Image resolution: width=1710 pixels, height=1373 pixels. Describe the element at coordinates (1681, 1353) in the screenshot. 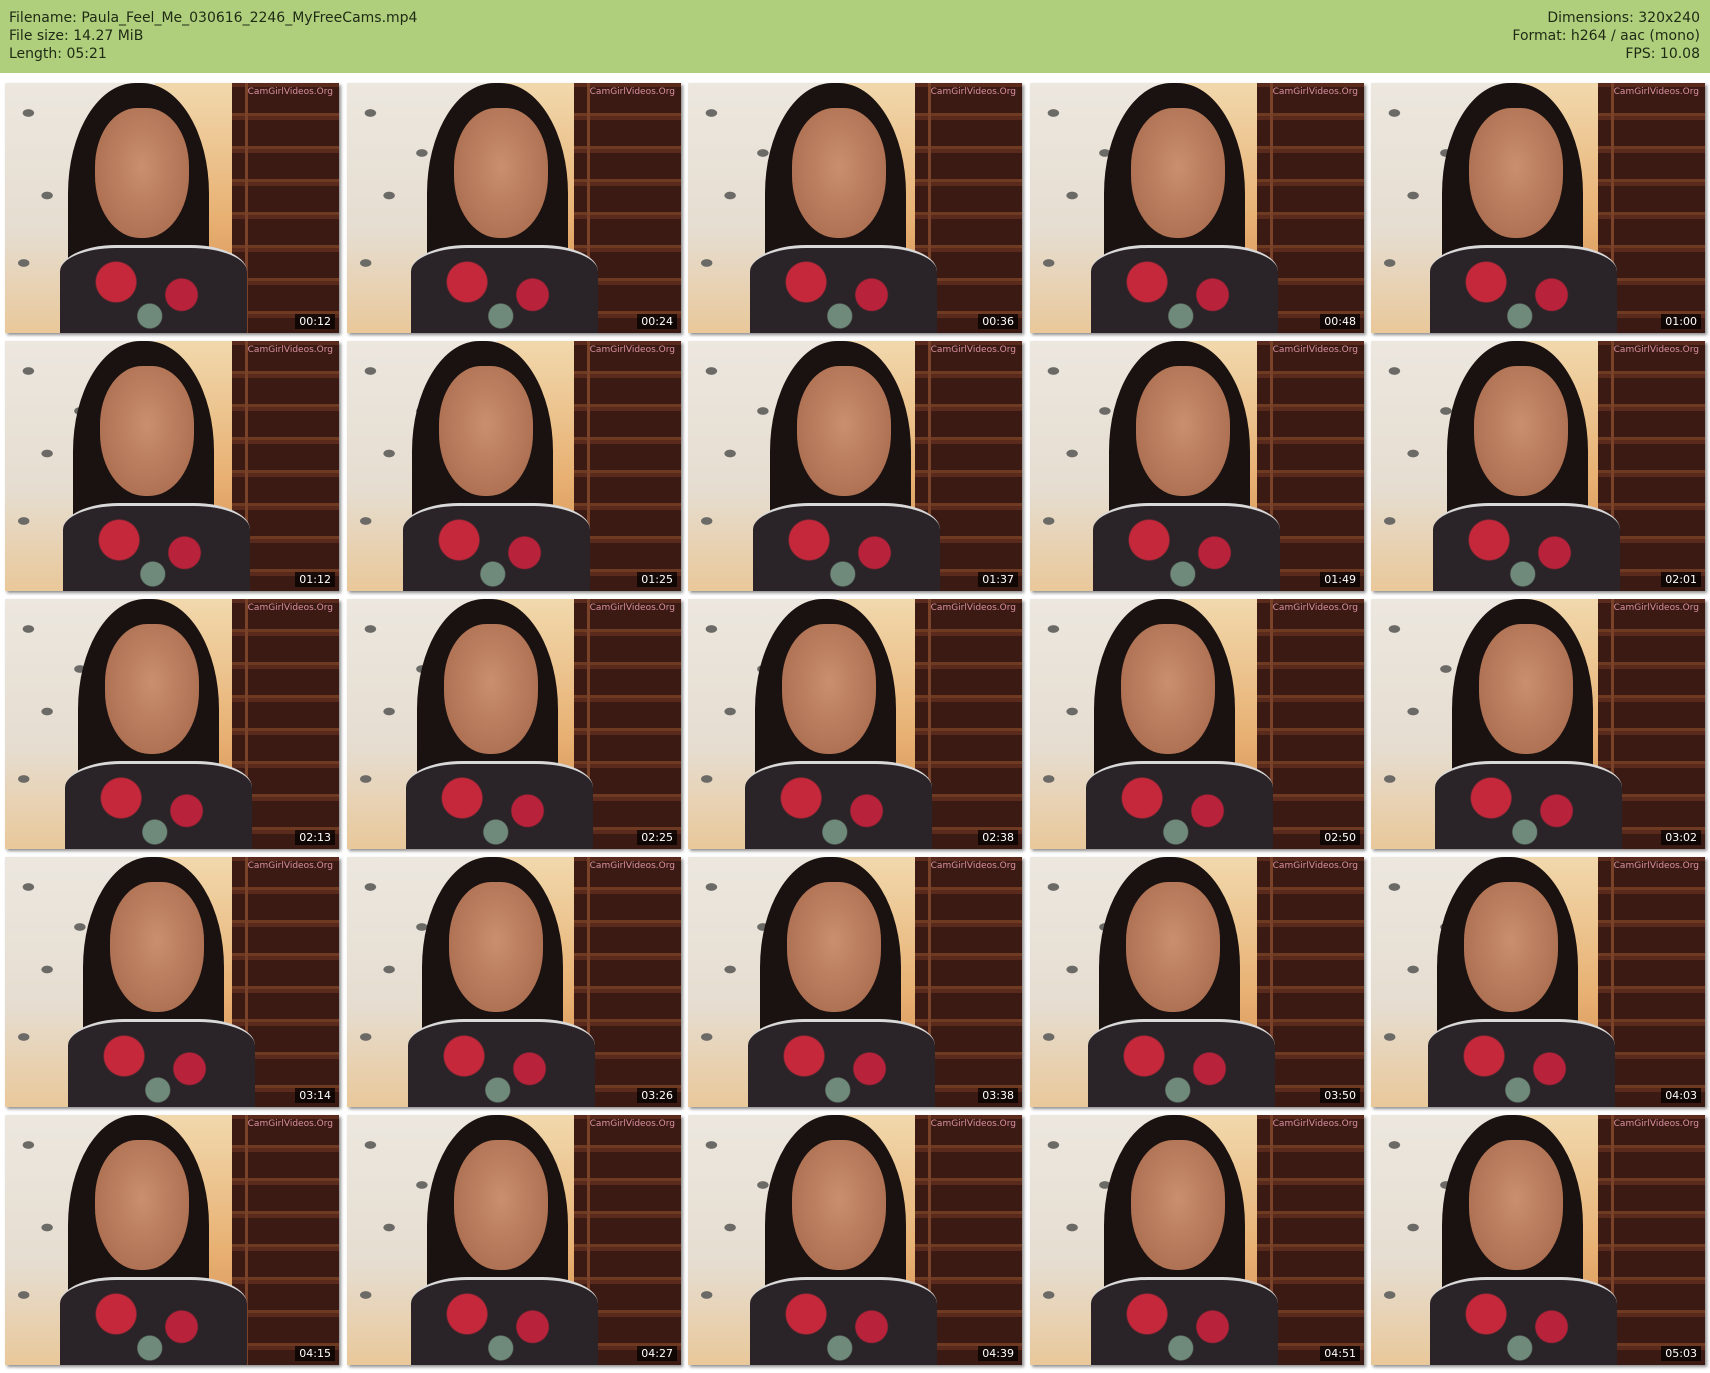

I see `frame-timestamp: 05:03` at that location.